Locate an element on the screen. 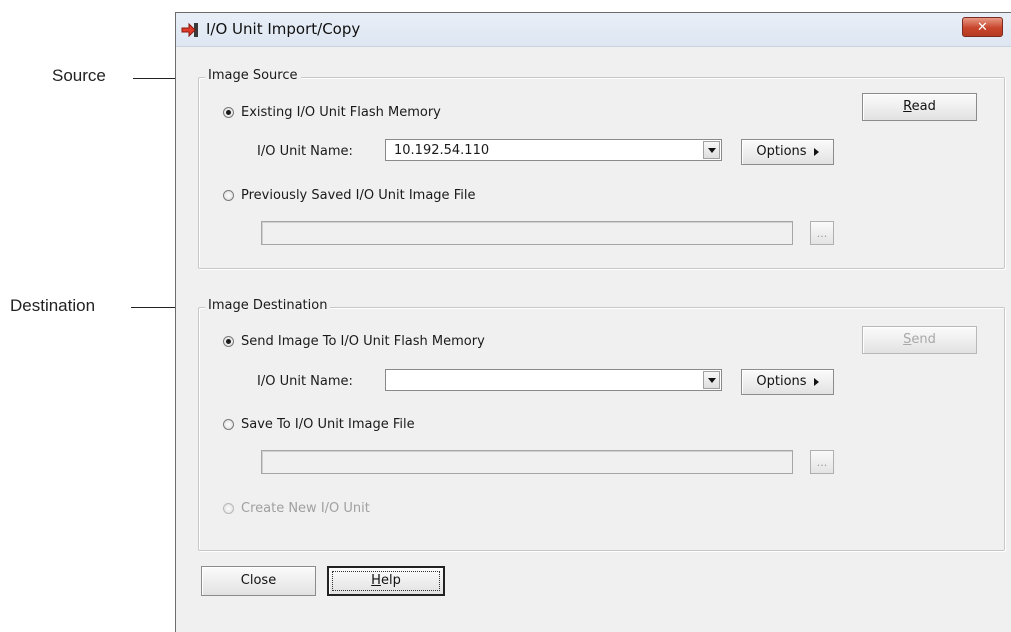  dest-flash-radio: Send Image To I/O Unit Flash Memory is located at coordinates (354, 341).